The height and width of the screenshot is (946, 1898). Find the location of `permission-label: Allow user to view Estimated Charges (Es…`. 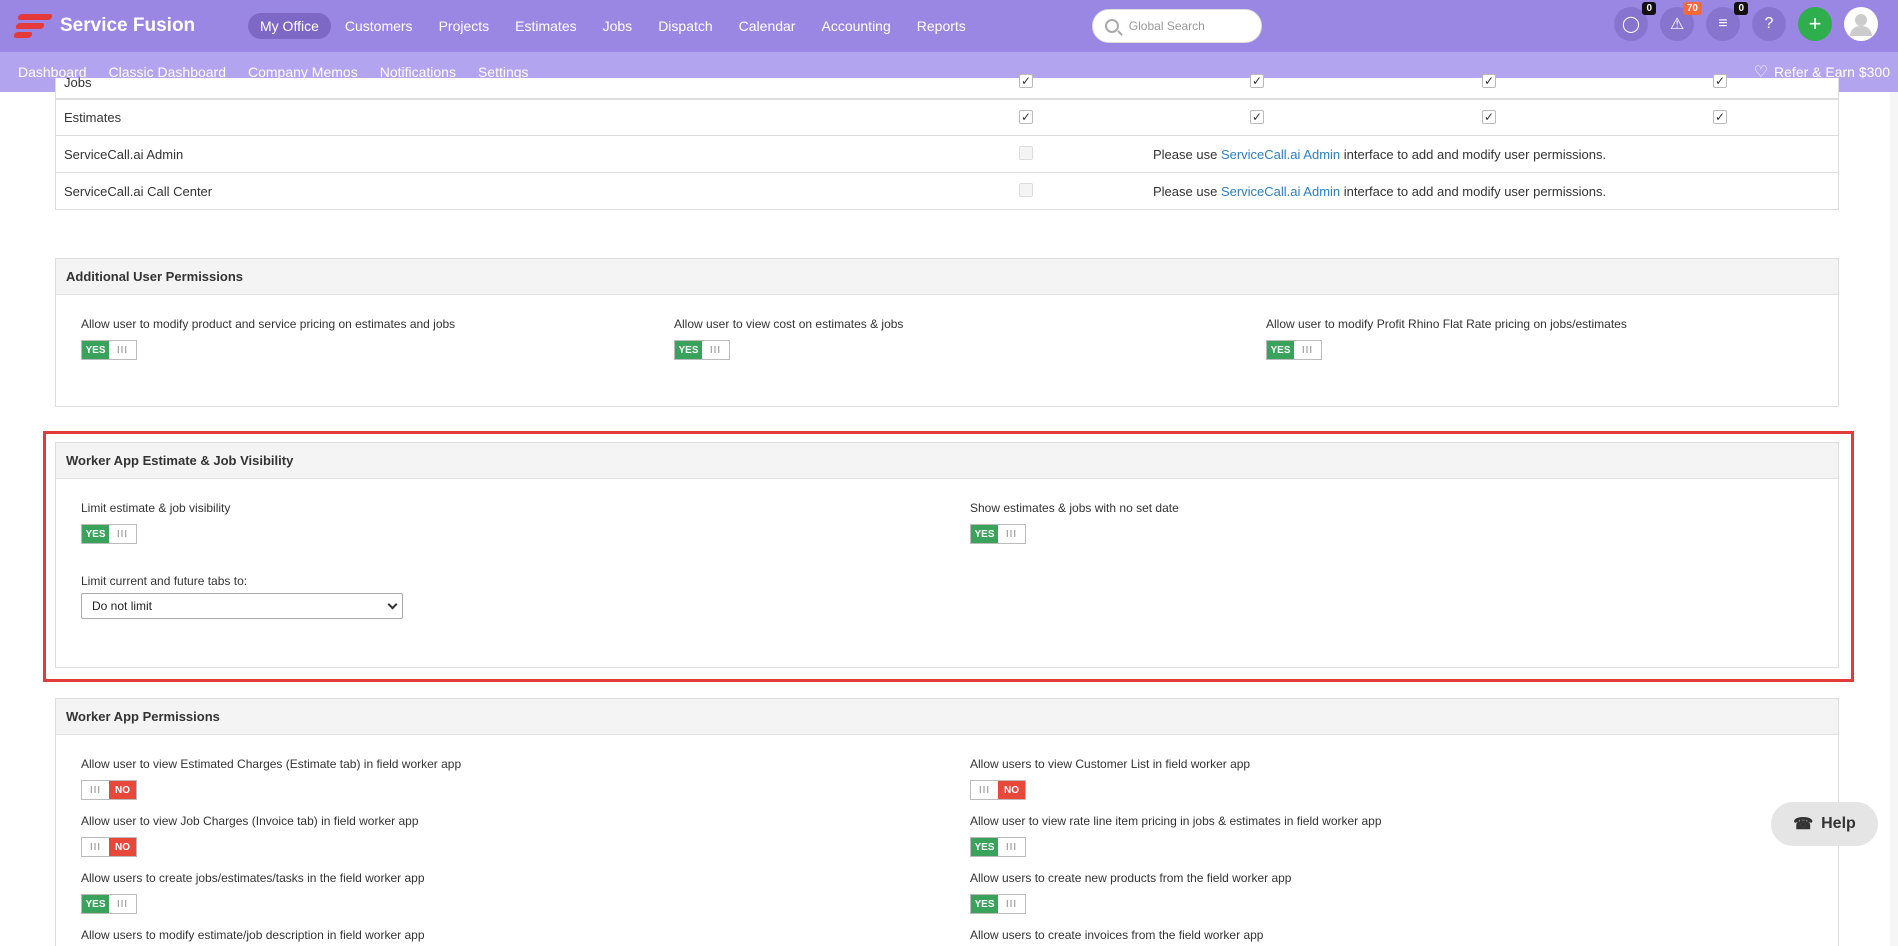

permission-label: Allow user to view Estimated Charges (Es… is located at coordinates (271, 764).